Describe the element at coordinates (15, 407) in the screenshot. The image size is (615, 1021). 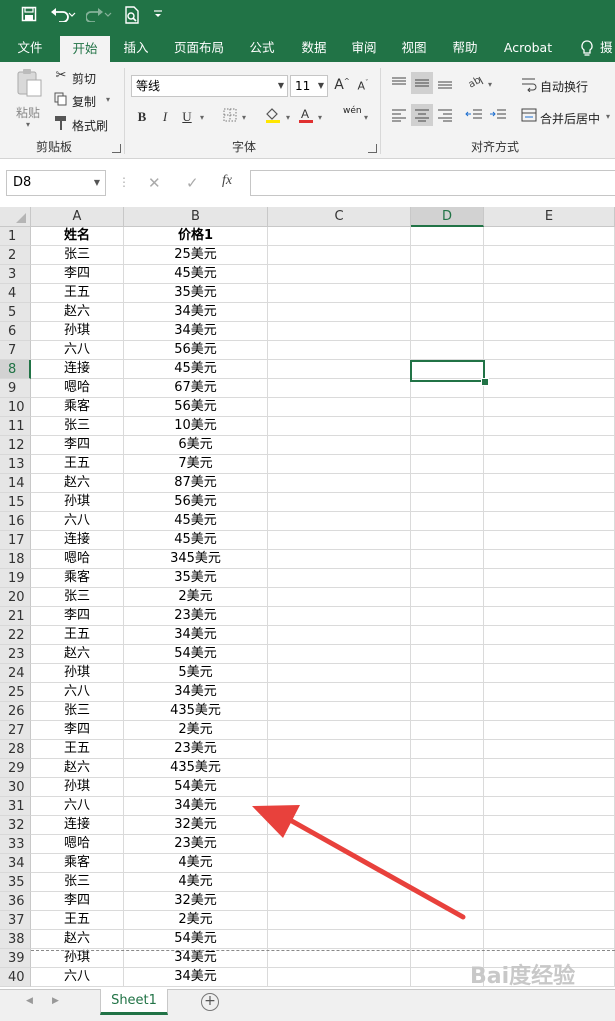
I see `row-header: 10` at that location.